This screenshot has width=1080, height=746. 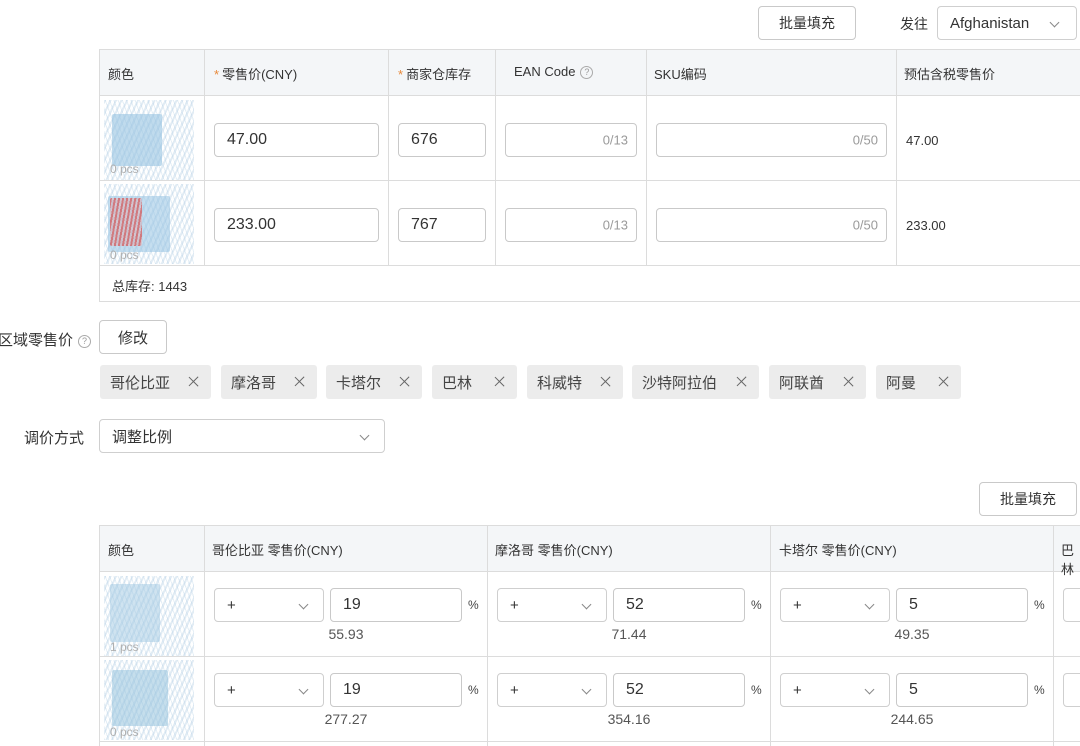 What do you see at coordinates (695, 382) in the screenshot?
I see `region-tag: 沙特阿拉伯` at bounding box center [695, 382].